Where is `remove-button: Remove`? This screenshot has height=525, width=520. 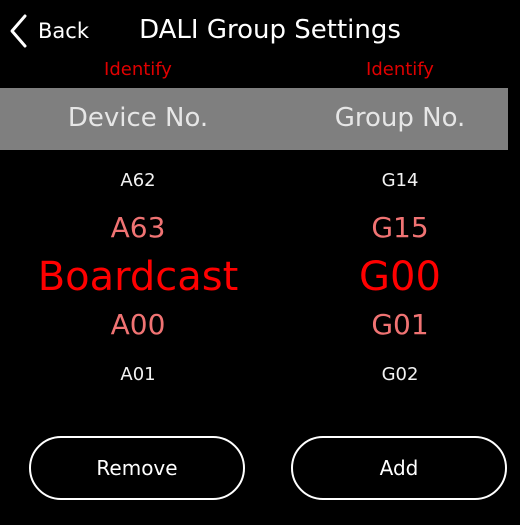 remove-button: Remove is located at coordinates (137, 468).